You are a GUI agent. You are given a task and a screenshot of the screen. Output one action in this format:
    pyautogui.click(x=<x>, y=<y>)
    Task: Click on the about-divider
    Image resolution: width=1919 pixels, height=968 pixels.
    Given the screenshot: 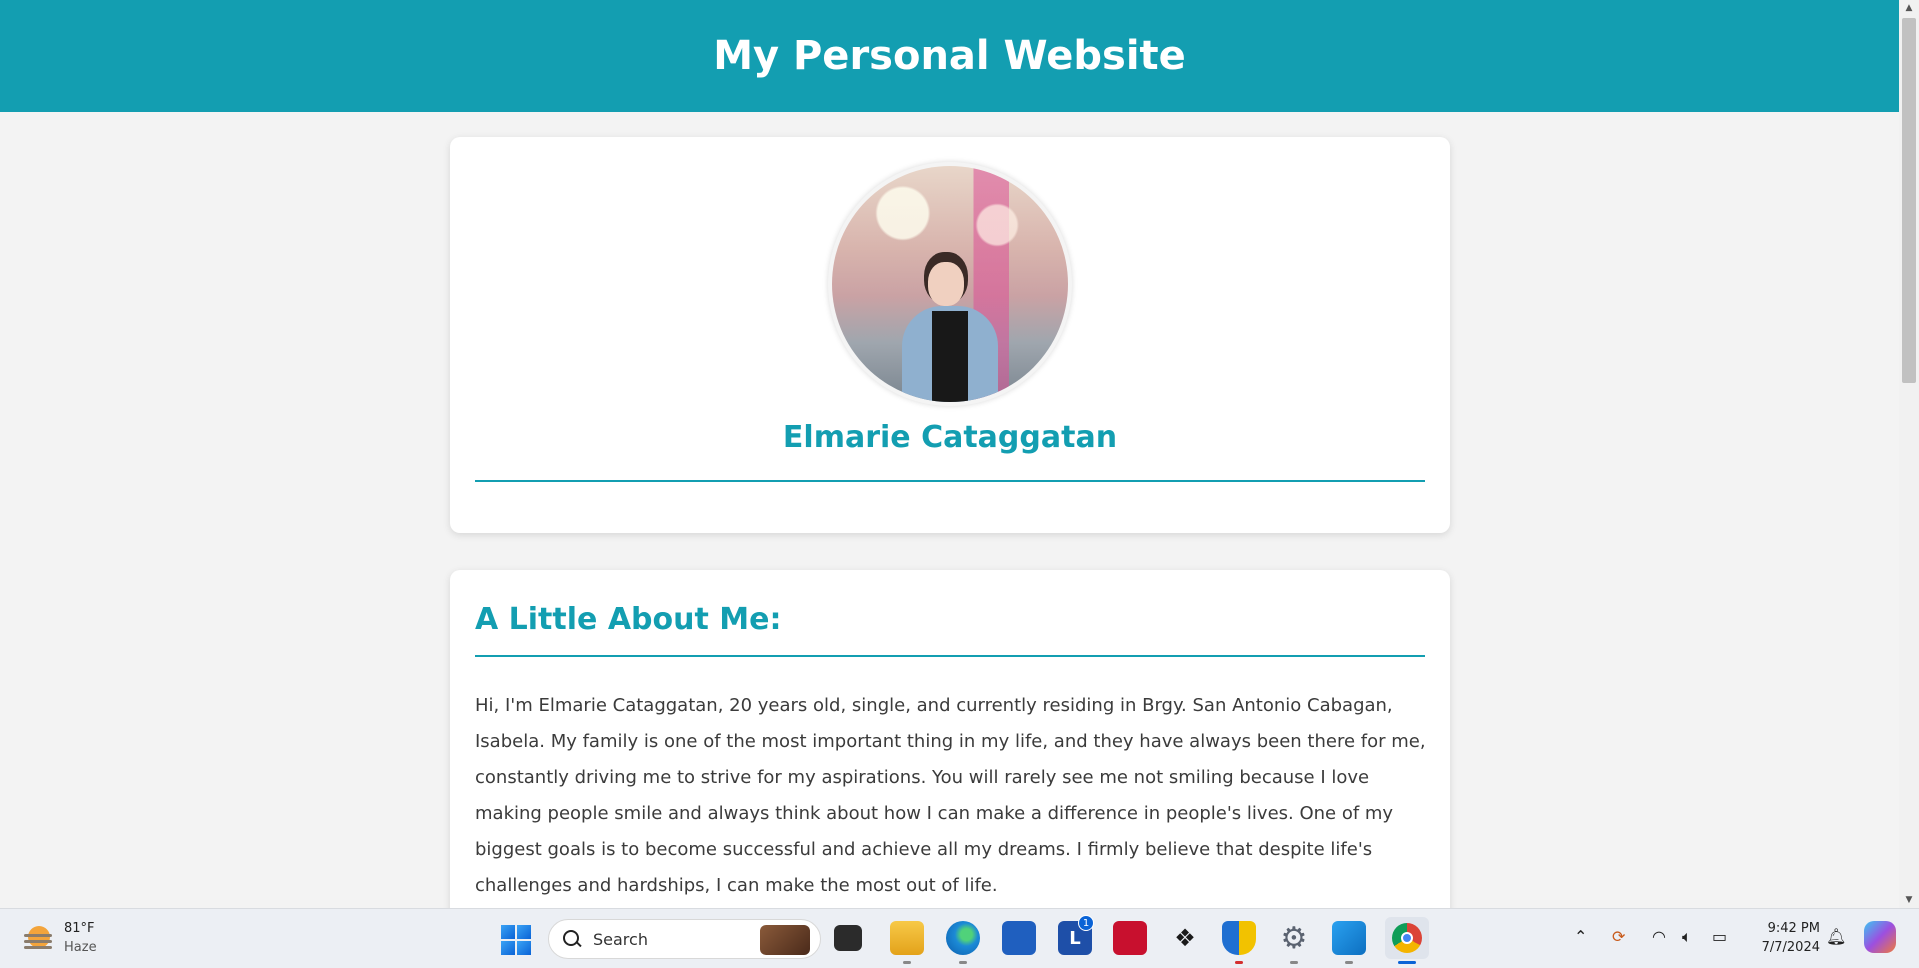 What is the action you would take?
    pyautogui.click(x=950, y=656)
    